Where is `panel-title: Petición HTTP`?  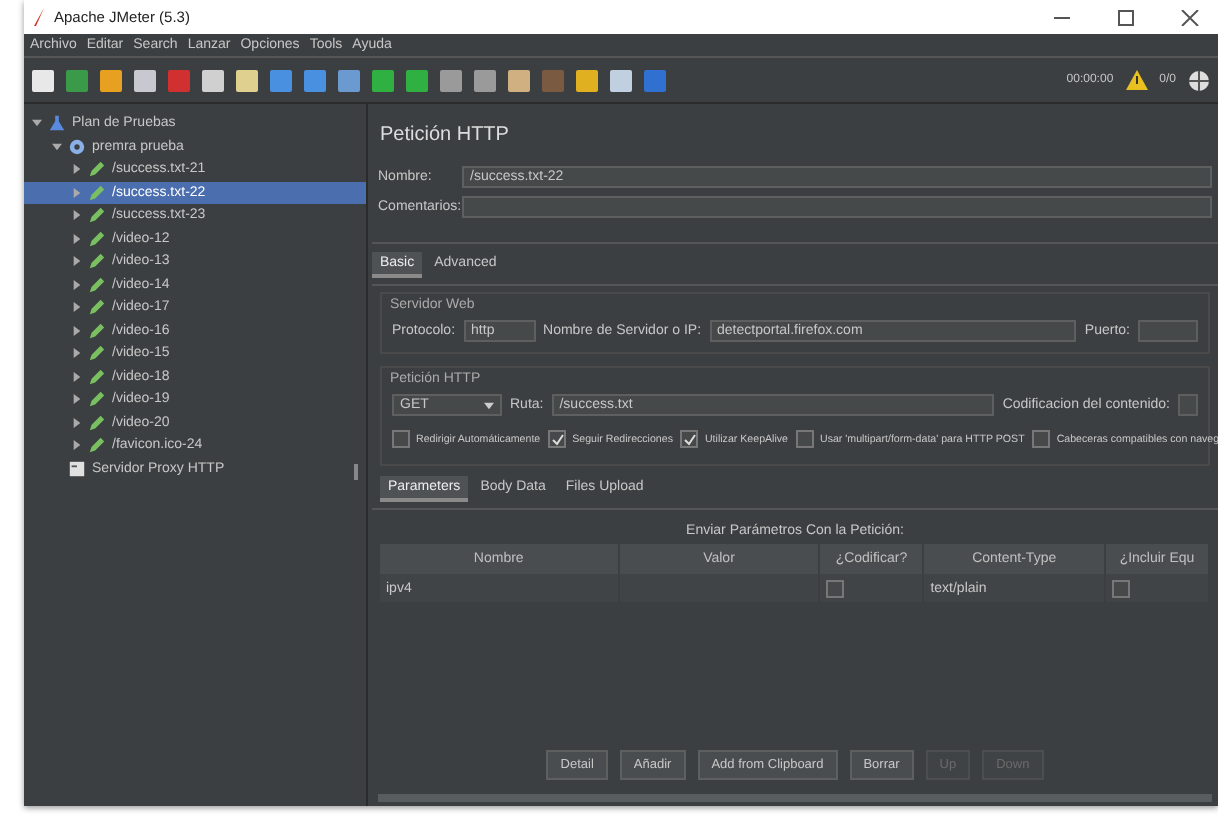 panel-title: Petición HTTP is located at coordinates (444, 136).